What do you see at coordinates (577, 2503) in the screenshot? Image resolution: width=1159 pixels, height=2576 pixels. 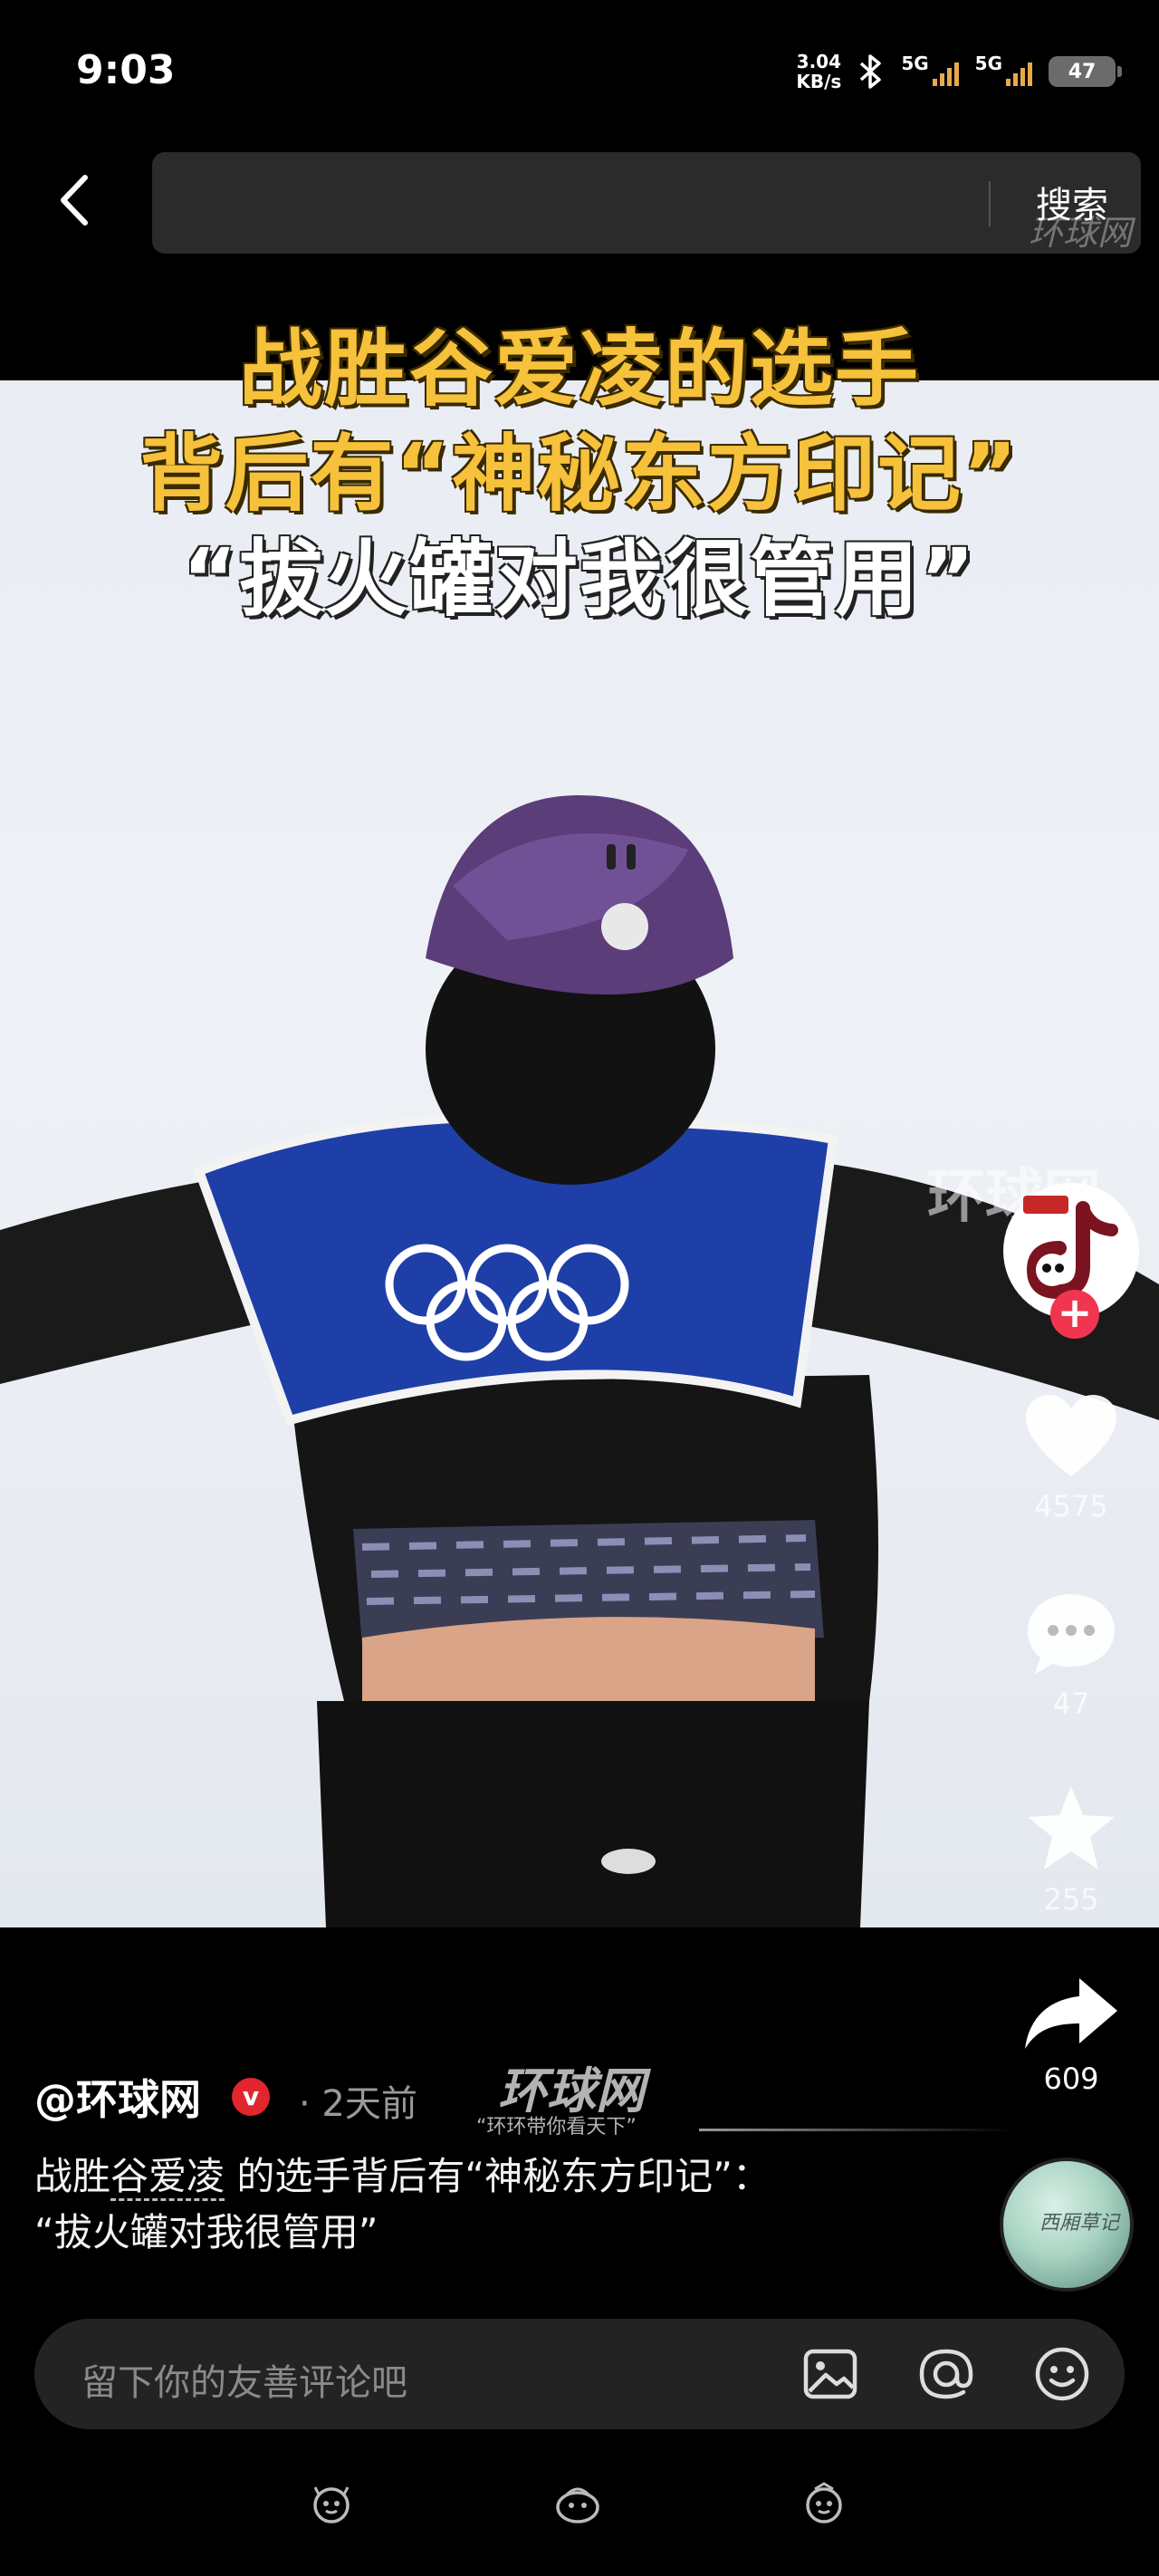 I see `nav-face-center-icon` at bounding box center [577, 2503].